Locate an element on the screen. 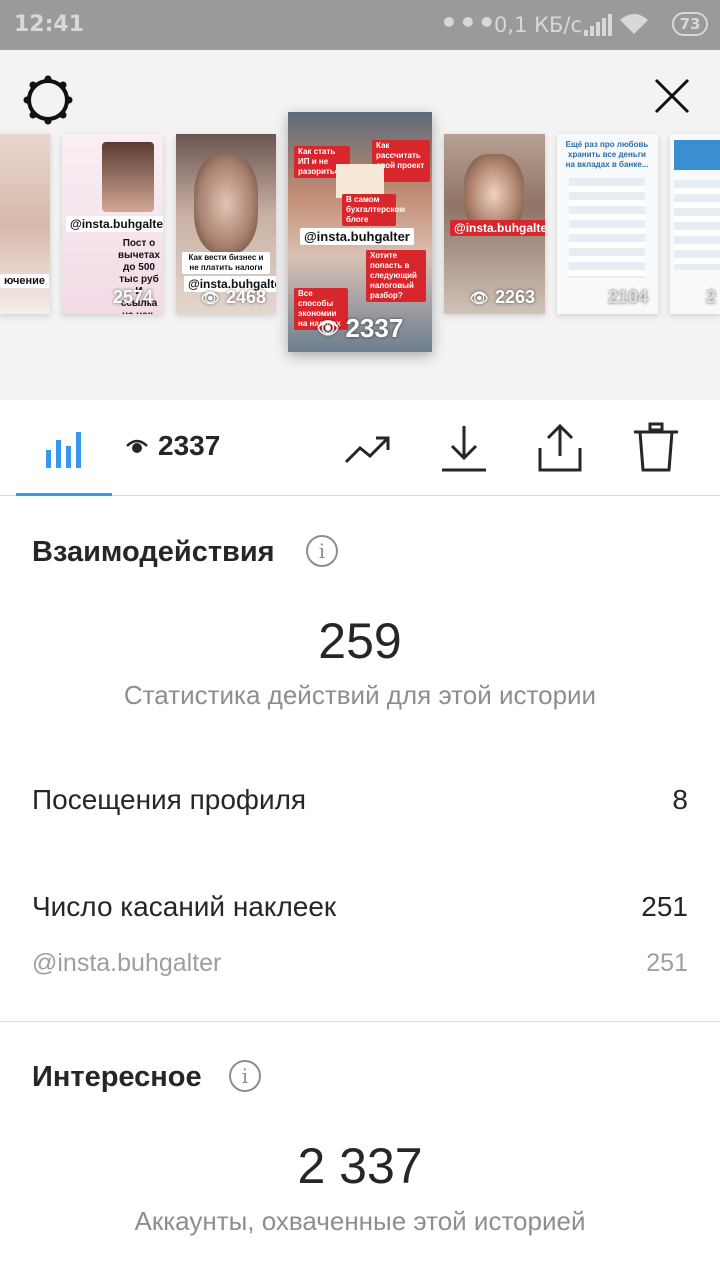  story-view-count: 👁 2337 is located at coordinates (360, 328).